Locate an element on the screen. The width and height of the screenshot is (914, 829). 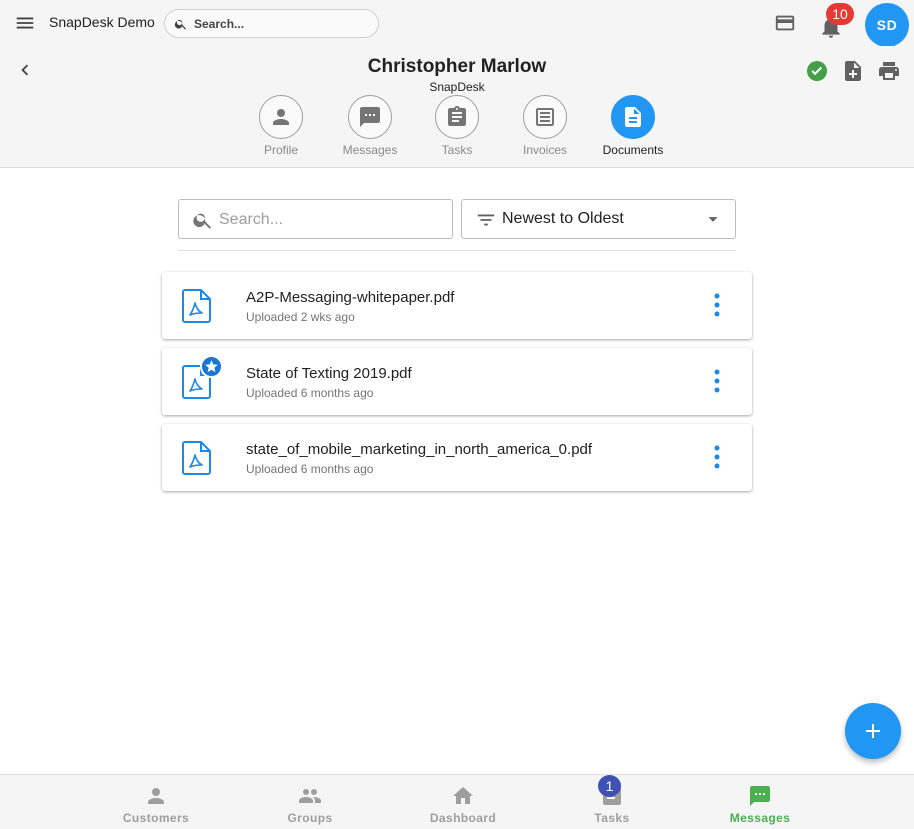
nav-dashboard: Dashboard is located at coordinates (463, 802).